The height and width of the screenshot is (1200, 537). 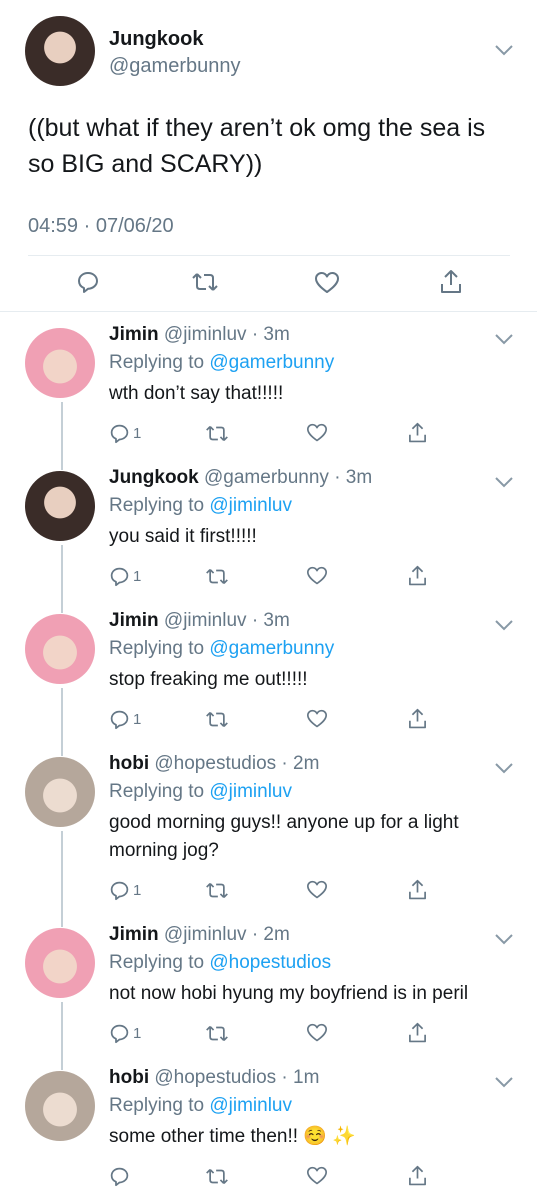 What do you see at coordinates (199, 621) in the screenshot?
I see `reply-header: Jimin @jiminluv · 3m` at bounding box center [199, 621].